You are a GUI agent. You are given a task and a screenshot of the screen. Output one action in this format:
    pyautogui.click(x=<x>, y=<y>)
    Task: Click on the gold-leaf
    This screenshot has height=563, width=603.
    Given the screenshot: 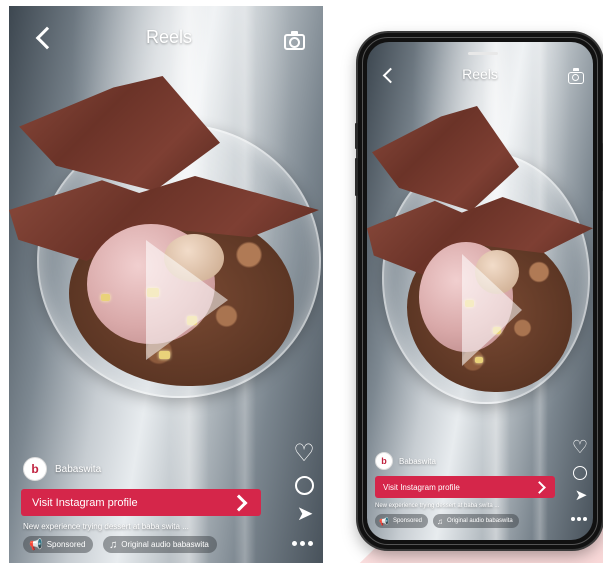 What is the action you would take?
    pyautogui.click(x=105, y=297)
    